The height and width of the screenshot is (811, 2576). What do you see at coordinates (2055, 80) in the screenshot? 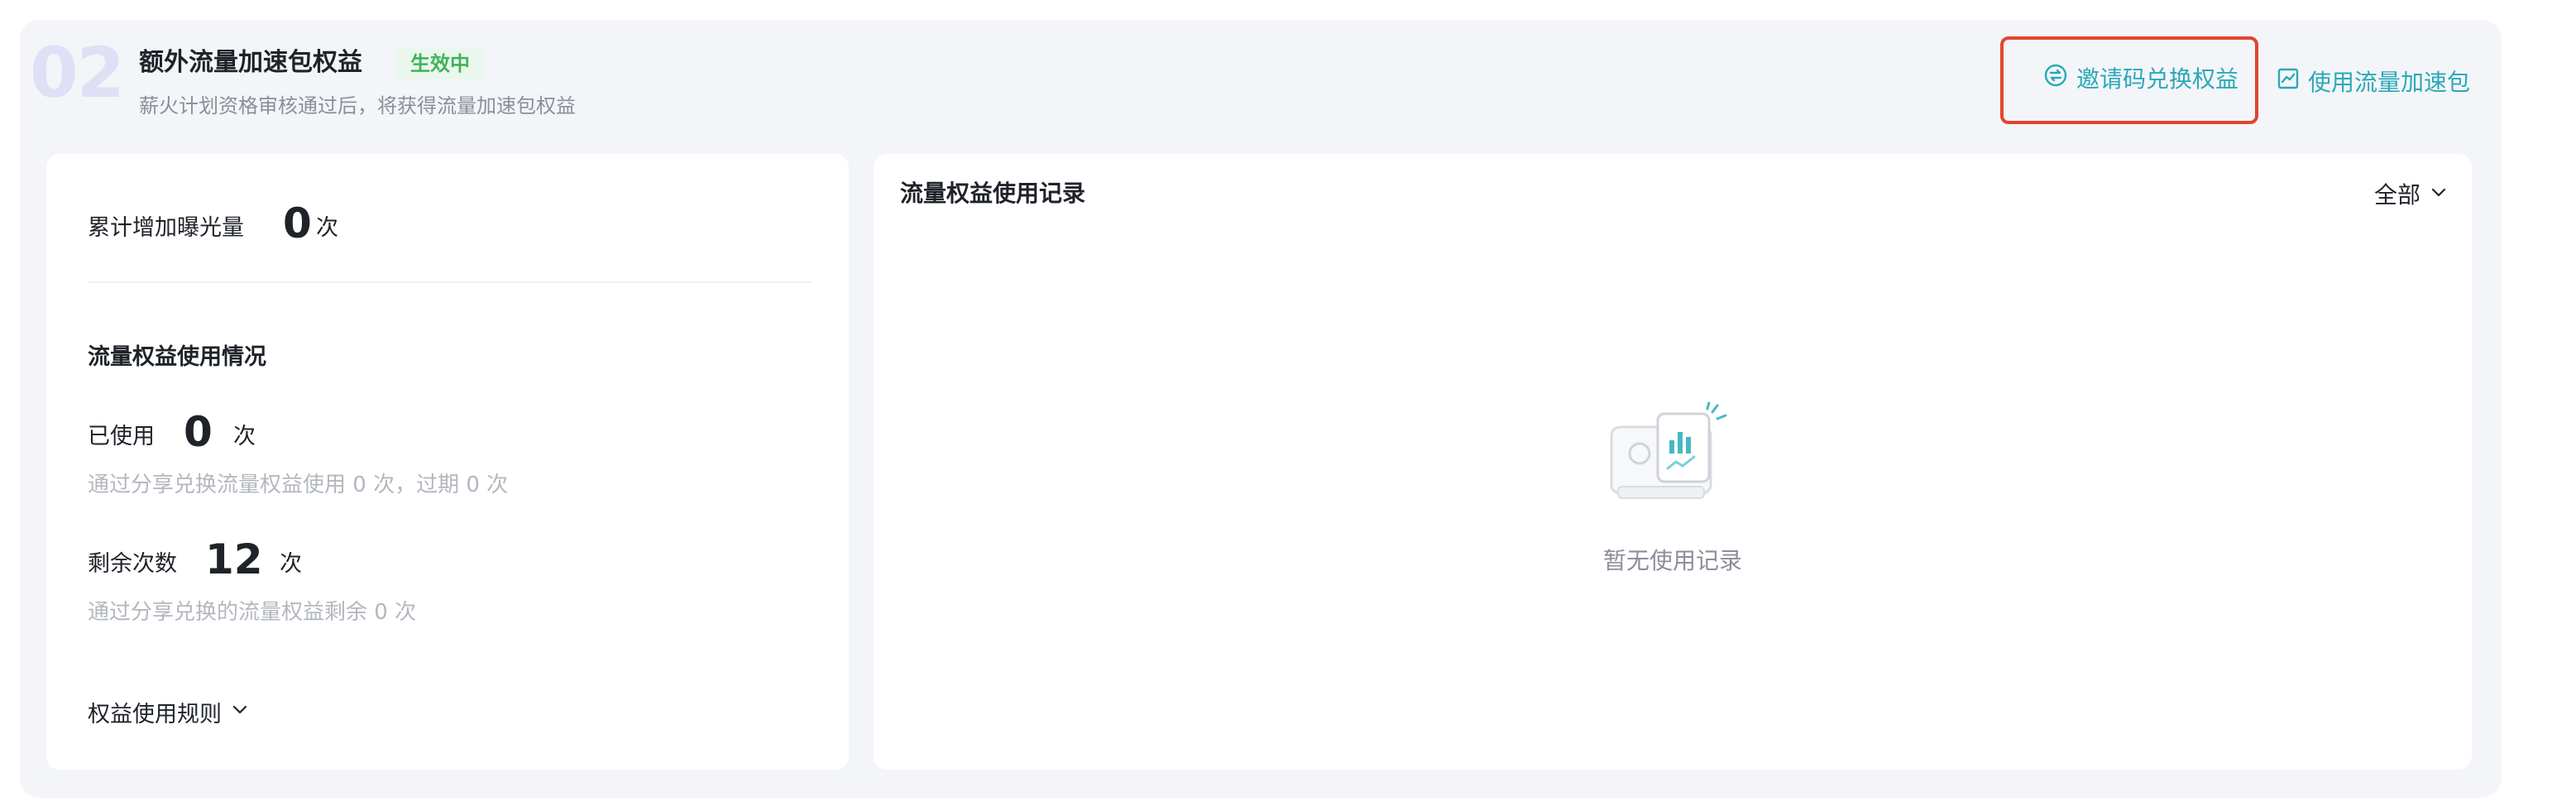
I see `exchange-icon` at bounding box center [2055, 80].